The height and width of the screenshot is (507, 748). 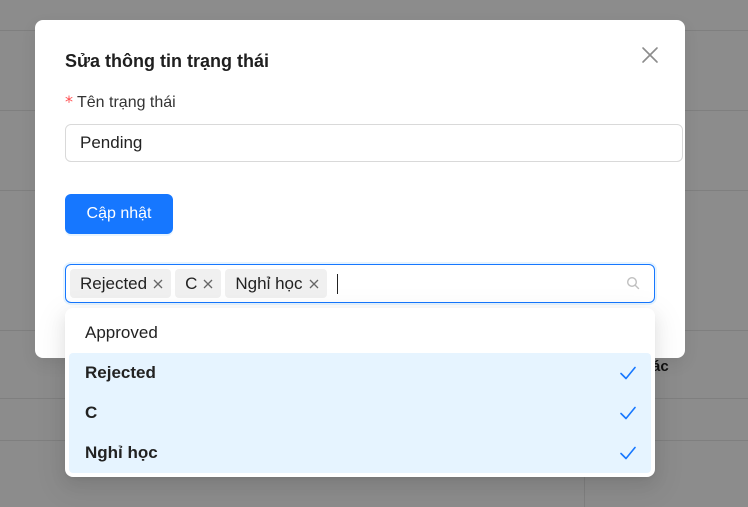 I want to click on status-name-label: * Tên trạng thái, so click(x=120, y=102).